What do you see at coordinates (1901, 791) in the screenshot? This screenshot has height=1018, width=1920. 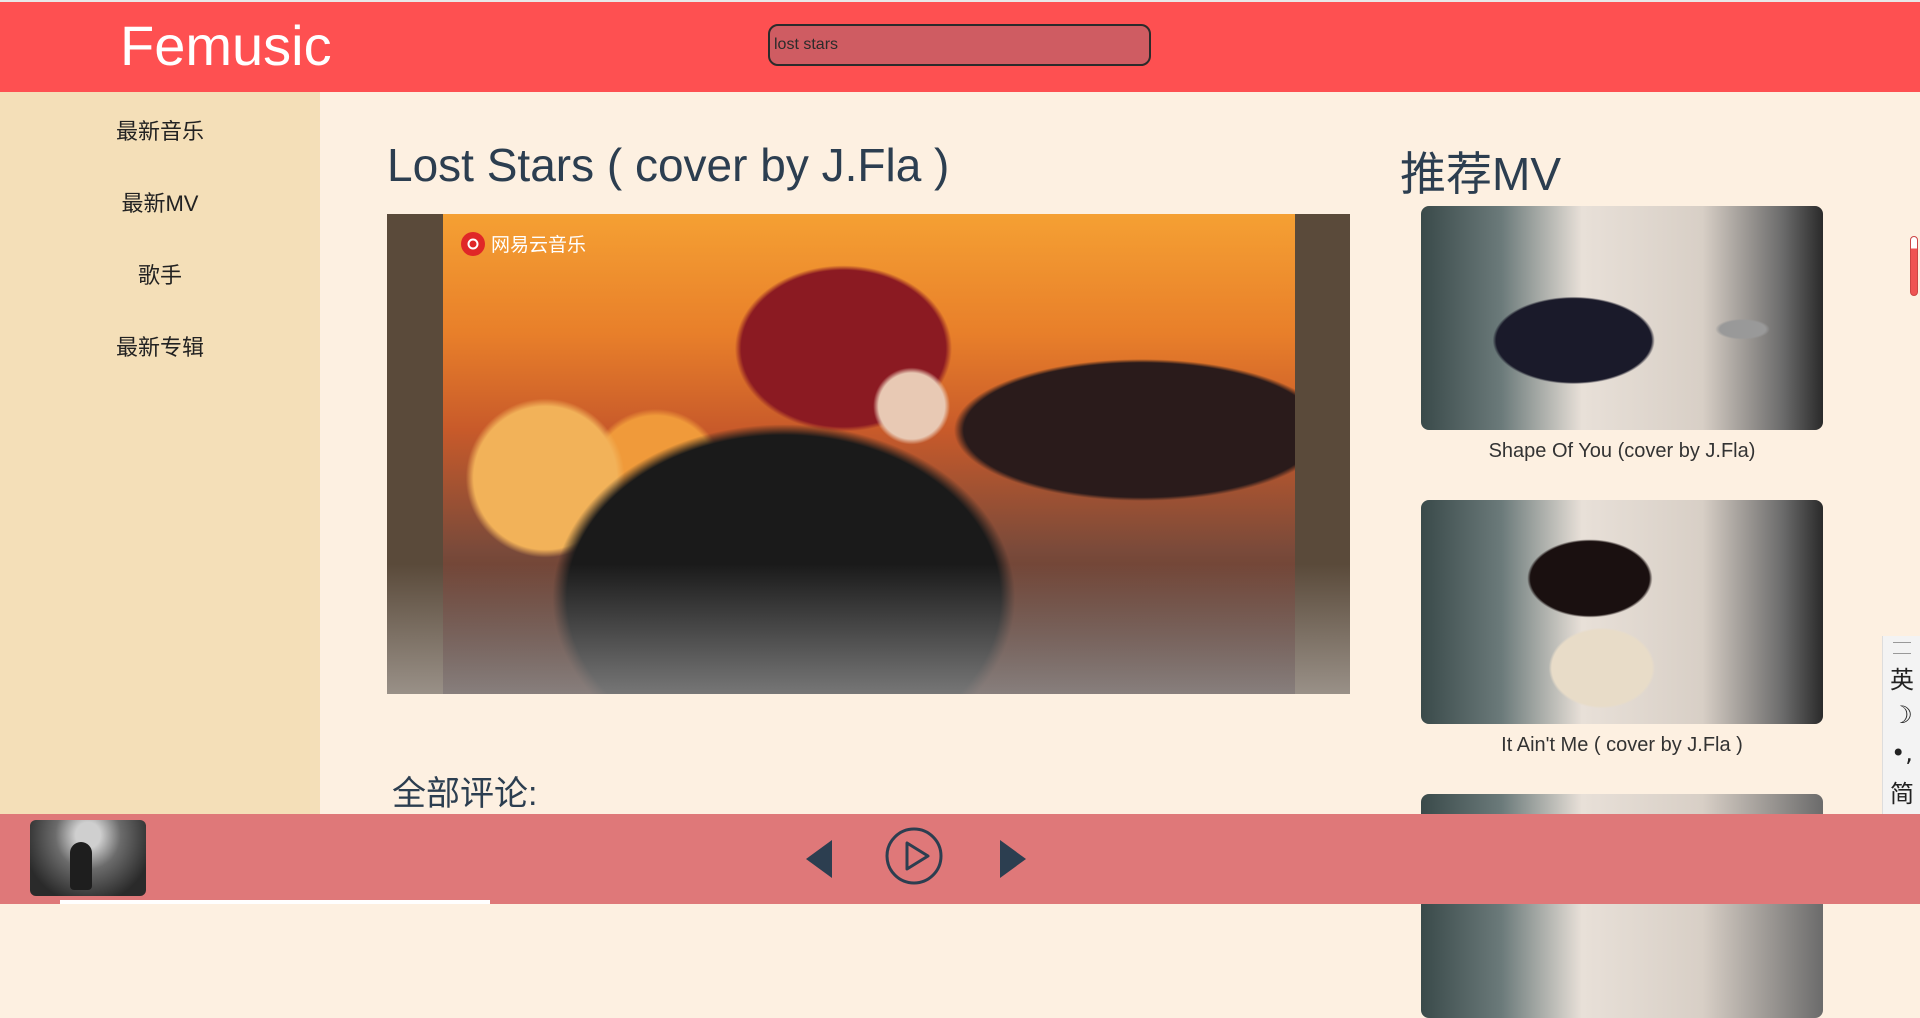 I see `simplified-icon: 简` at bounding box center [1901, 791].